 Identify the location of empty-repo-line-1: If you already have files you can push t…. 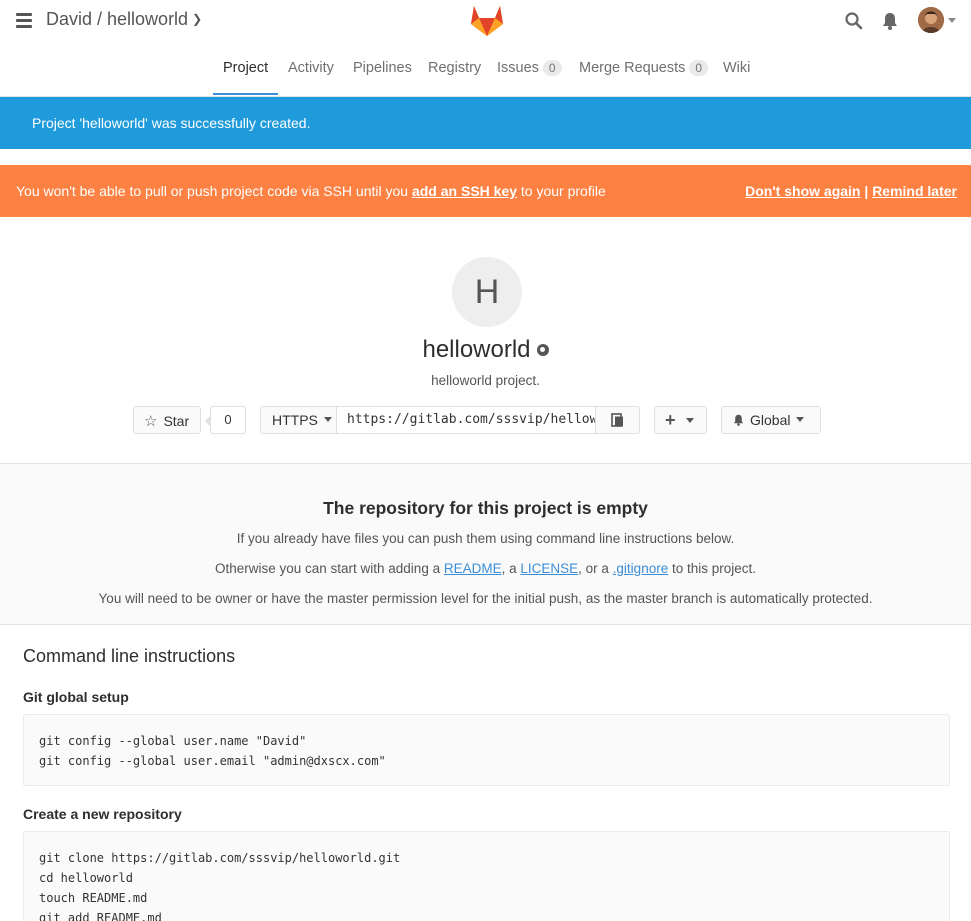
(485, 538).